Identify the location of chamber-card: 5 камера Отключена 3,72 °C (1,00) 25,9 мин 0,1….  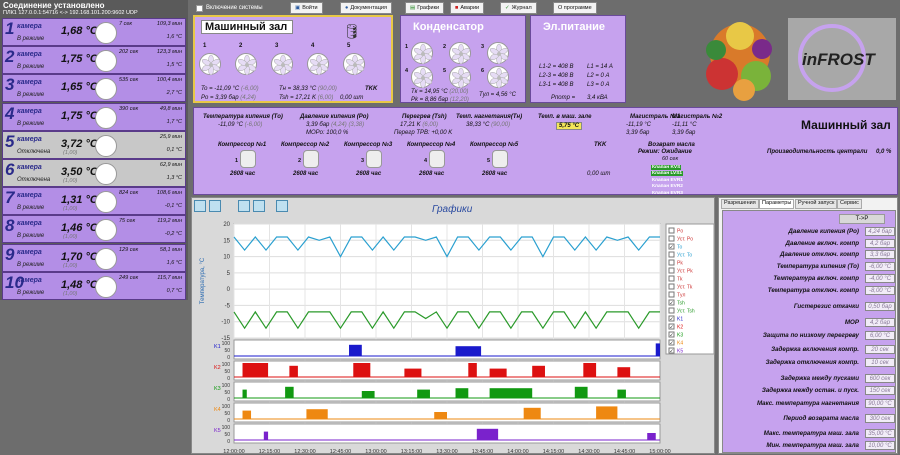
(94, 144).